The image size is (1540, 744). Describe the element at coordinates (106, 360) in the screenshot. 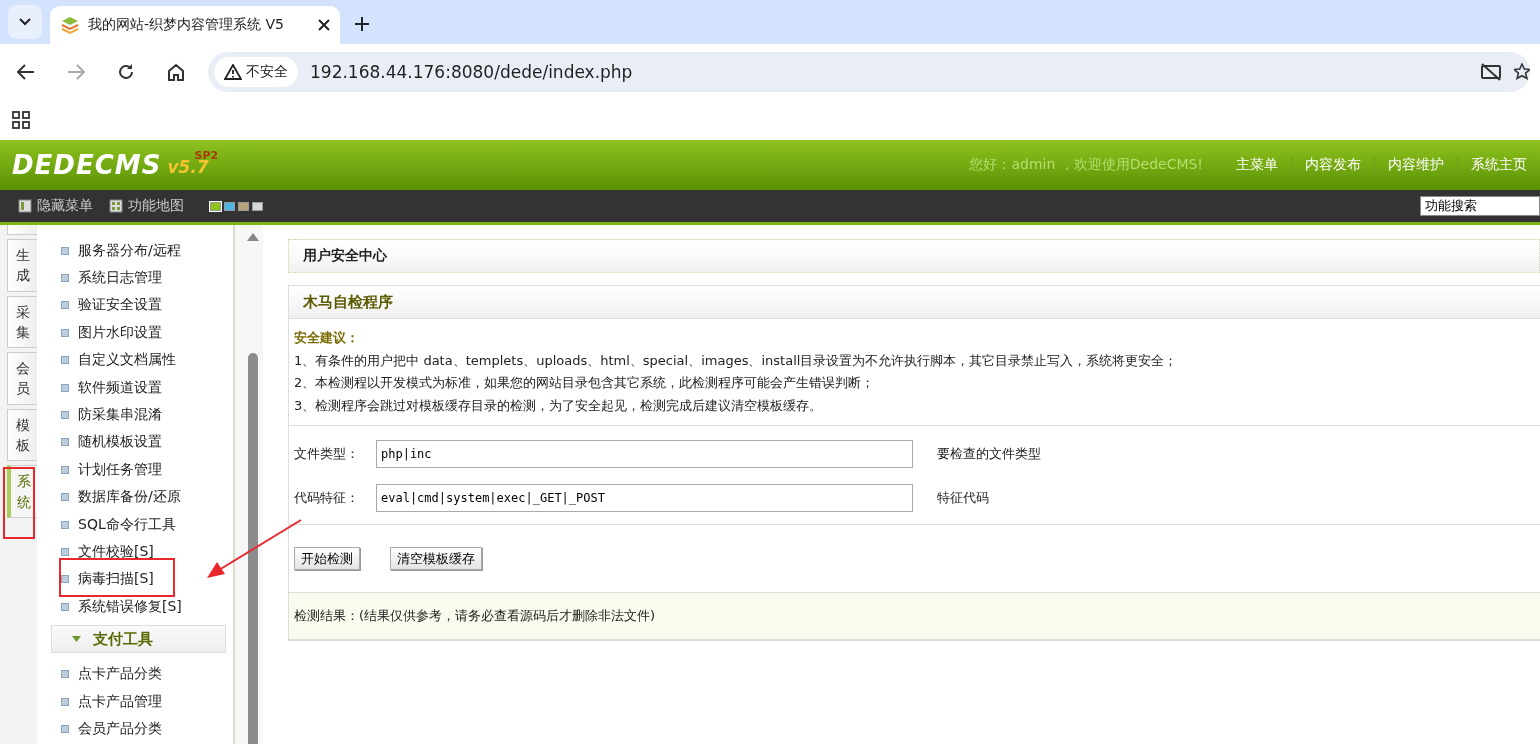

I see `menu-item: 自定义文档属性` at that location.